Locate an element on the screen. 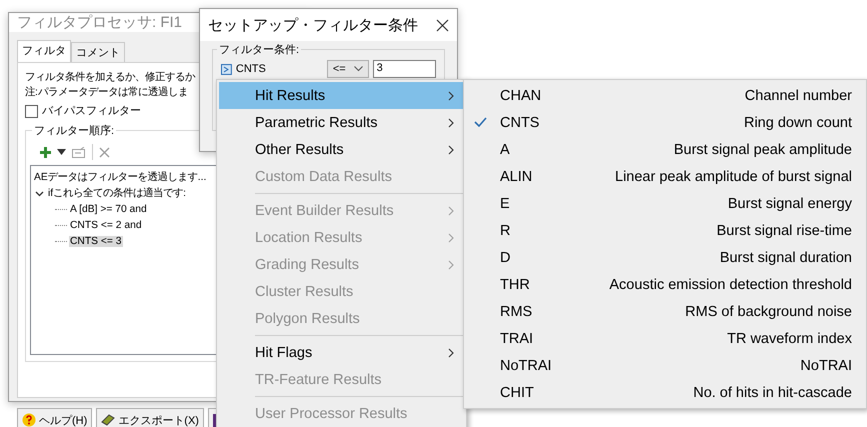 The height and width of the screenshot is (427, 867). add-icon is located at coordinates (45, 152).